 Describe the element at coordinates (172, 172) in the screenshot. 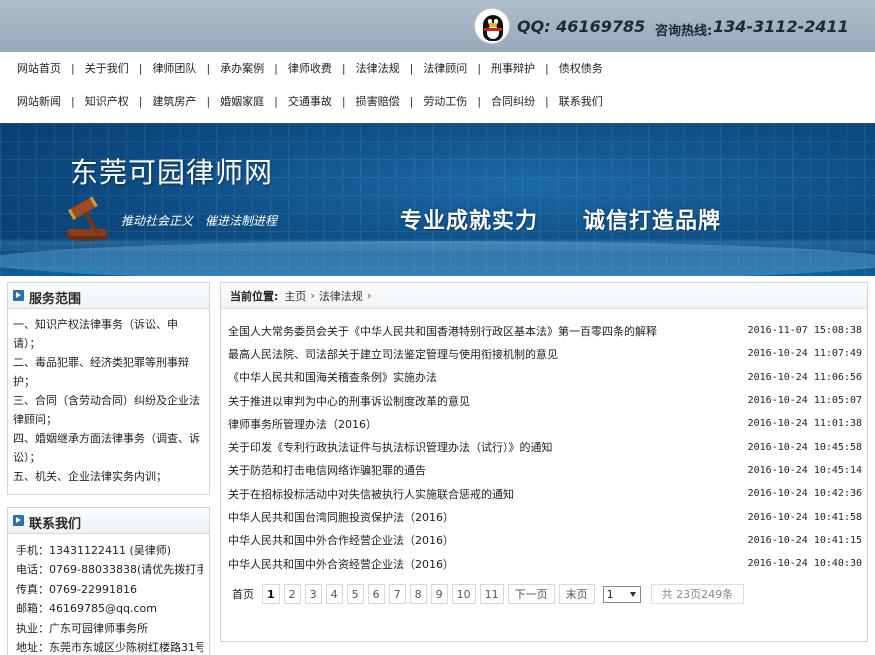

I see `site-title: 东莞可园律师网` at that location.